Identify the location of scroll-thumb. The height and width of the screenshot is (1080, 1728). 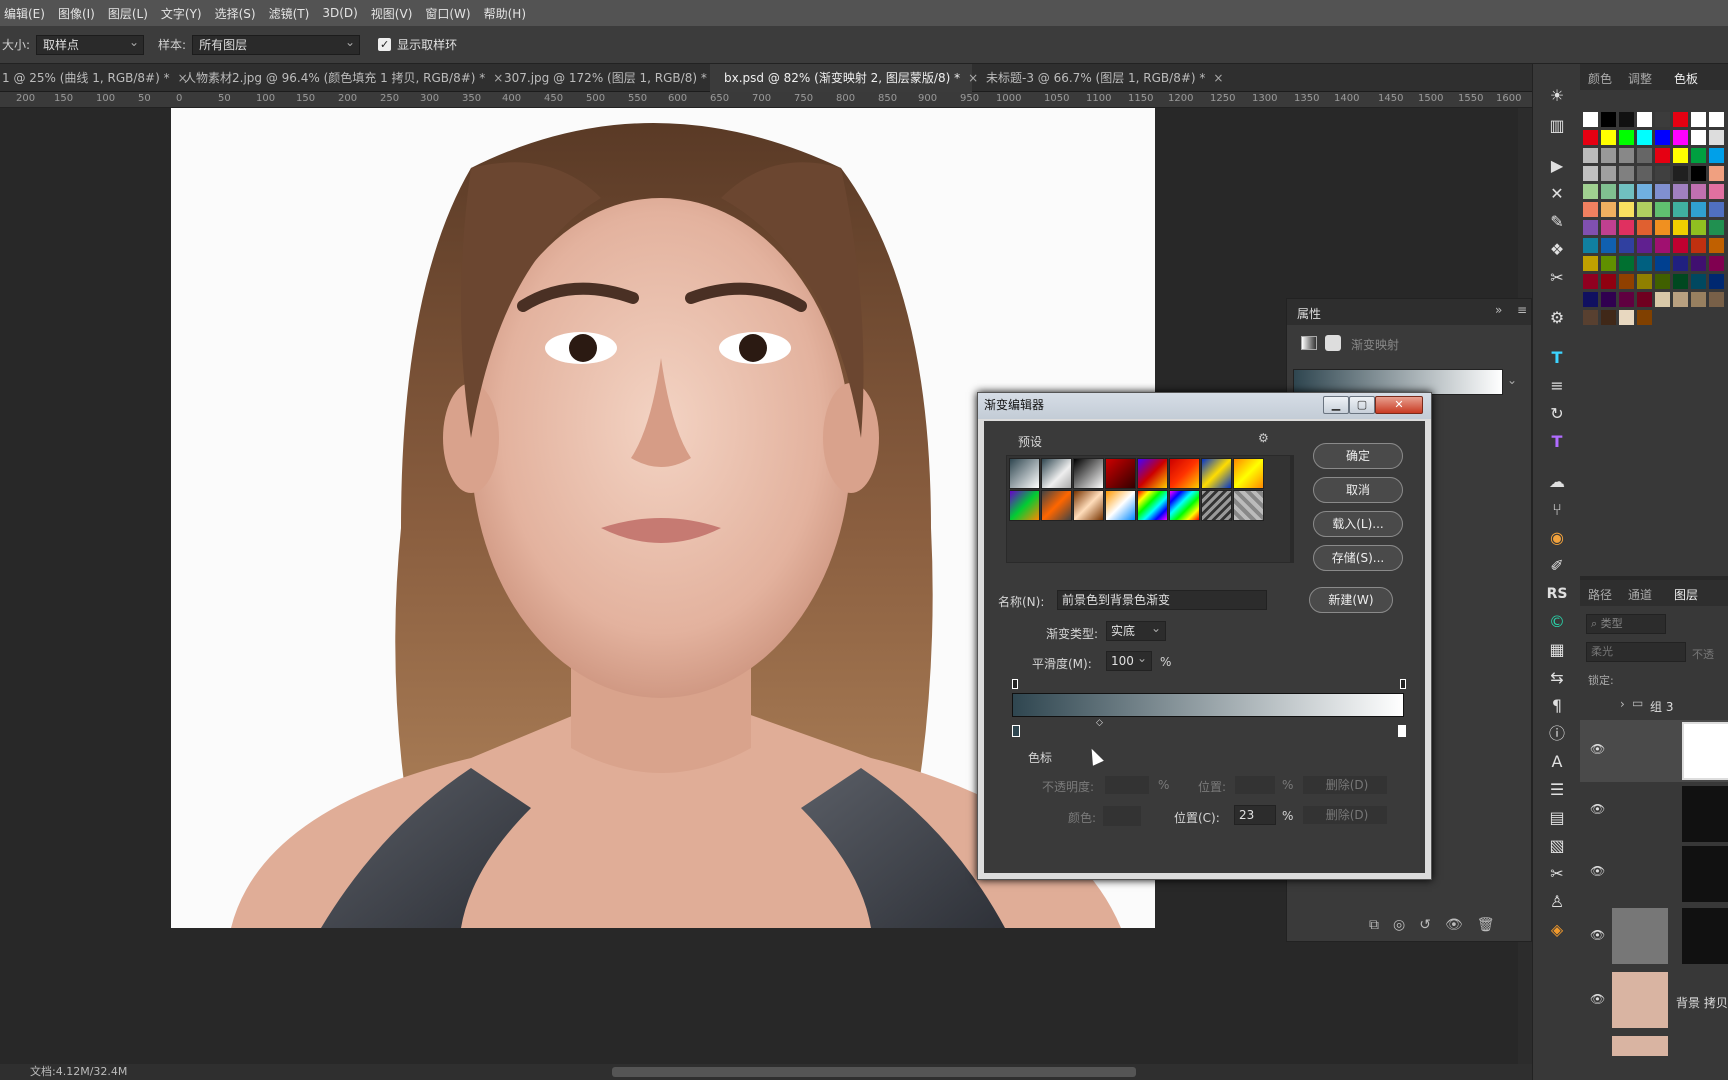
(874, 1072).